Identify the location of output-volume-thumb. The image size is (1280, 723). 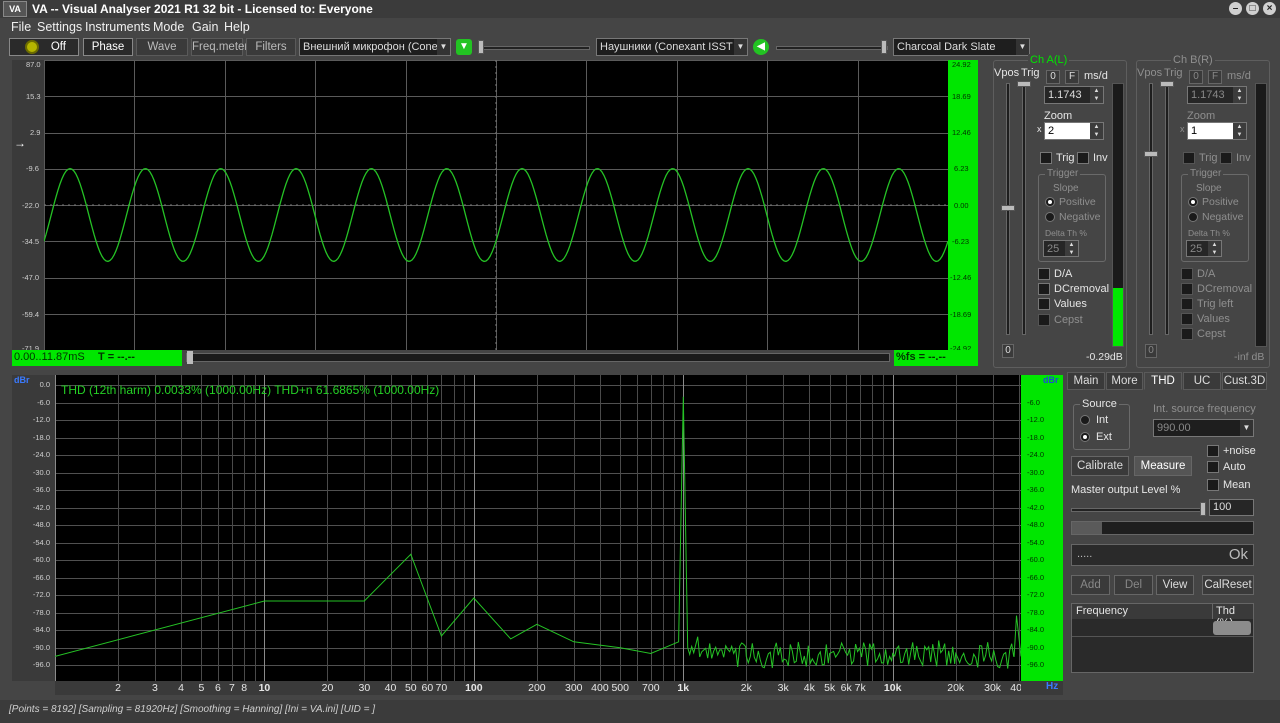
(884, 47).